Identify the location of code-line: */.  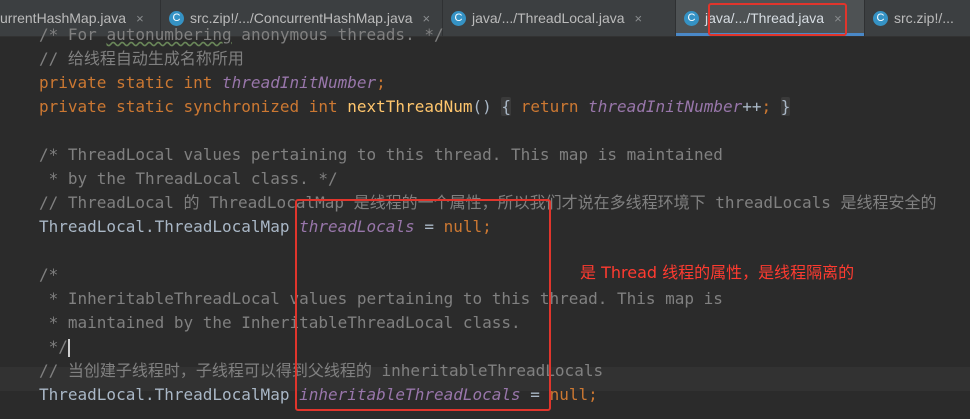
(54, 347).